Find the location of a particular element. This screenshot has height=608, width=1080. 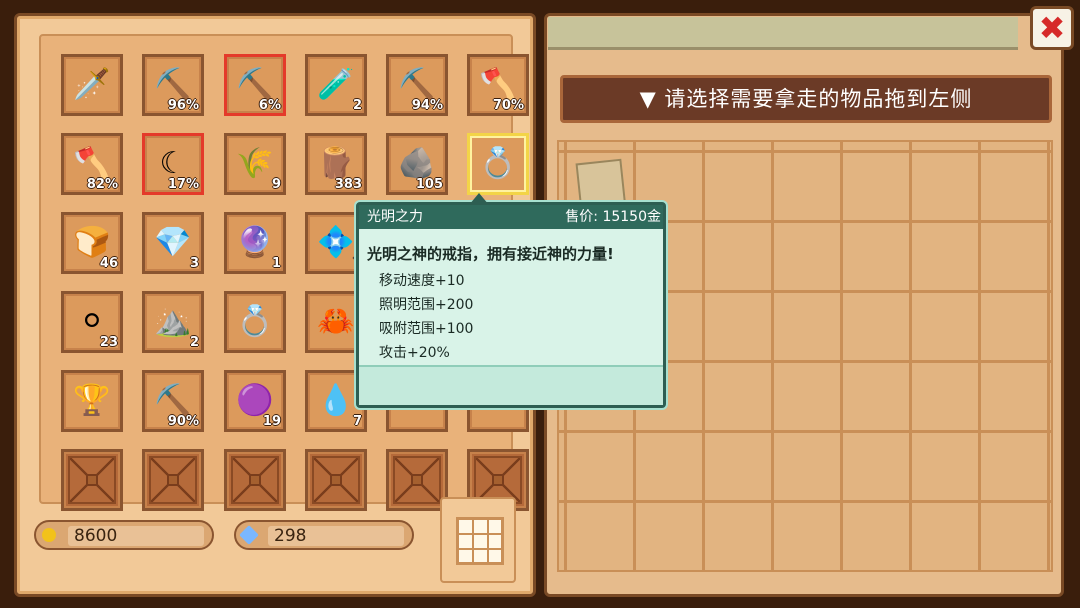

inventory-slot: 💎 3 is located at coordinates (173, 243).